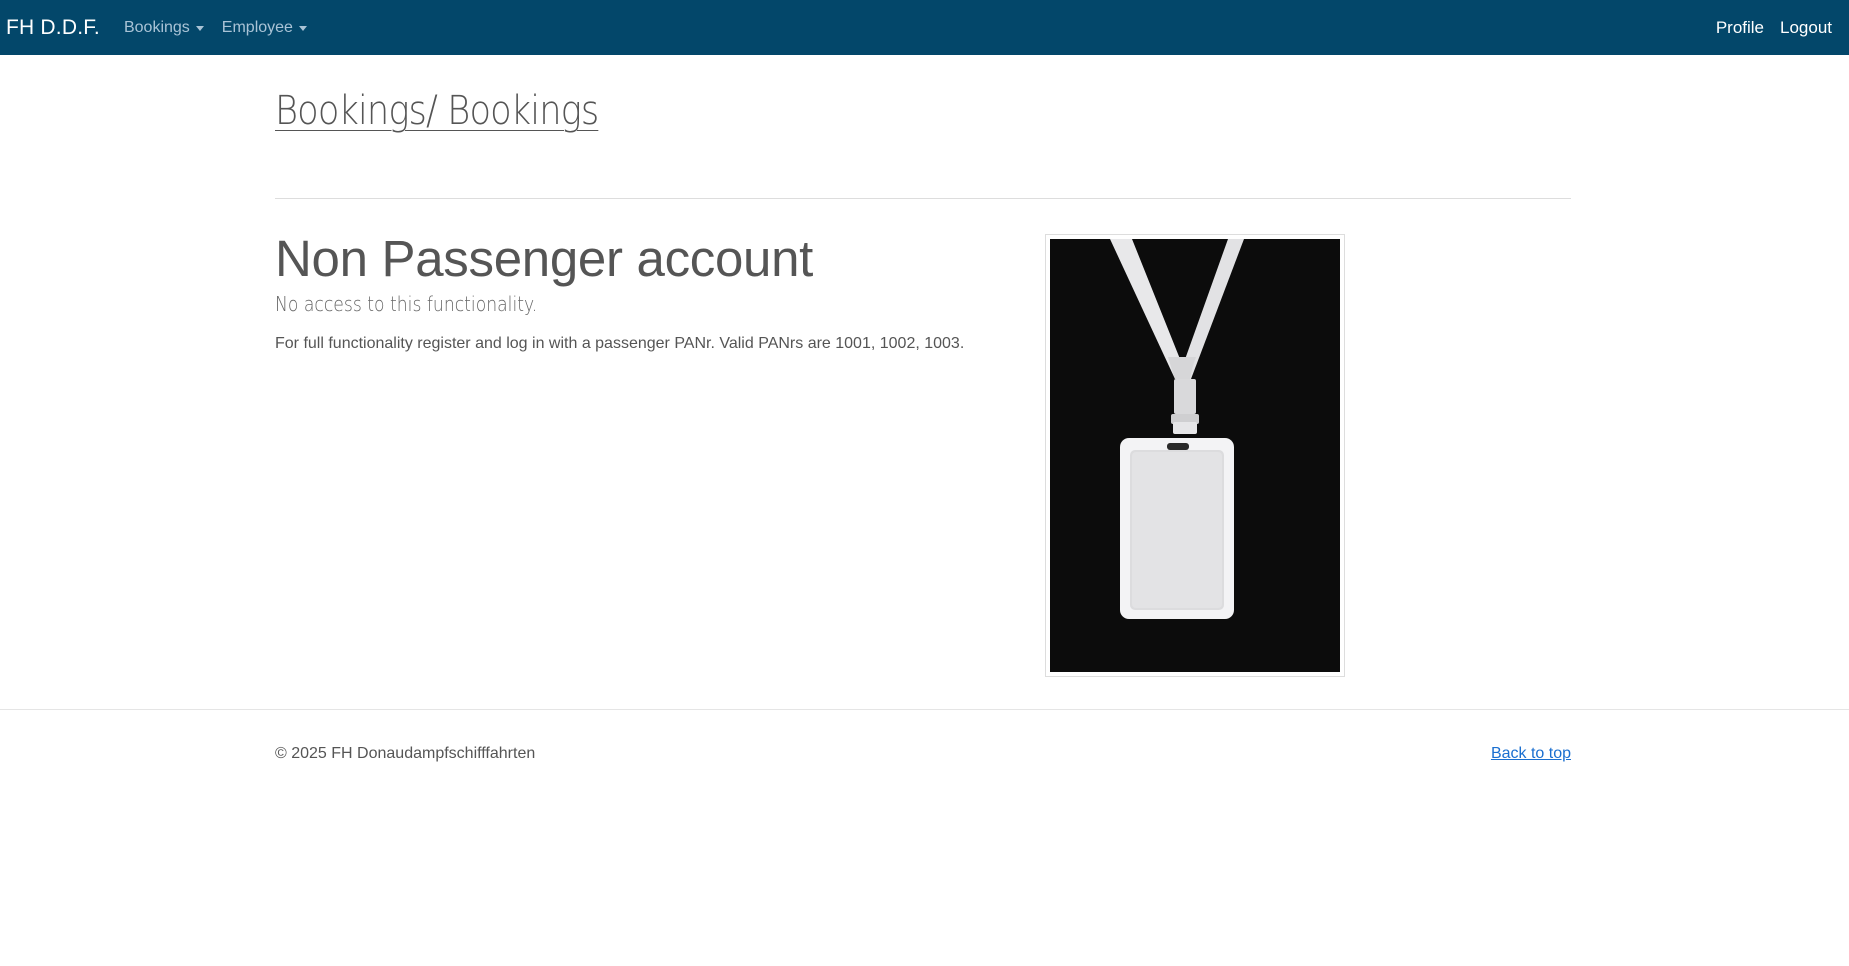 Image resolution: width=1849 pixels, height=966 pixels. Describe the element at coordinates (1531, 754) in the screenshot. I see `back-to-top-link: Back to top` at that location.